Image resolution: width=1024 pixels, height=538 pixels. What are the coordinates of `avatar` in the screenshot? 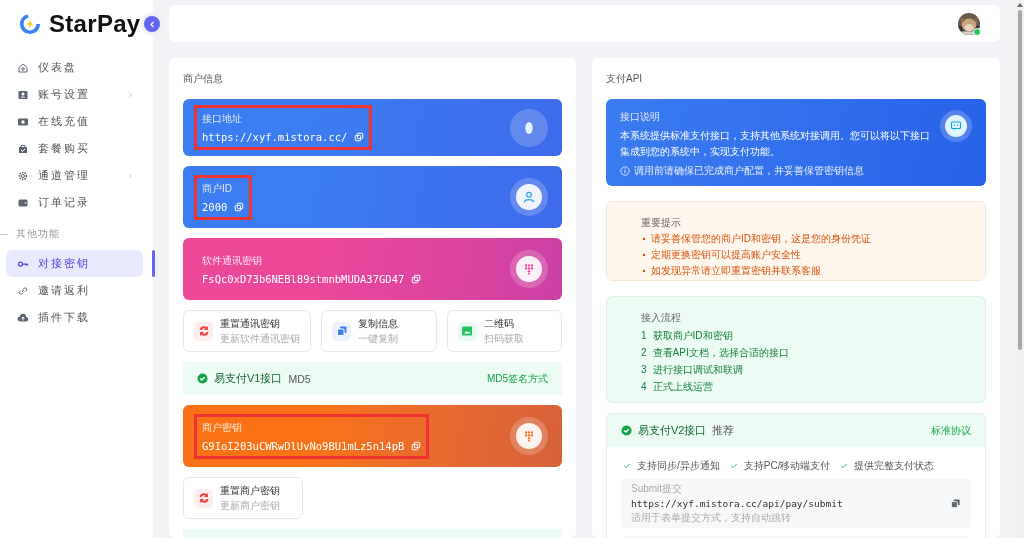 It's located at (969, 23).